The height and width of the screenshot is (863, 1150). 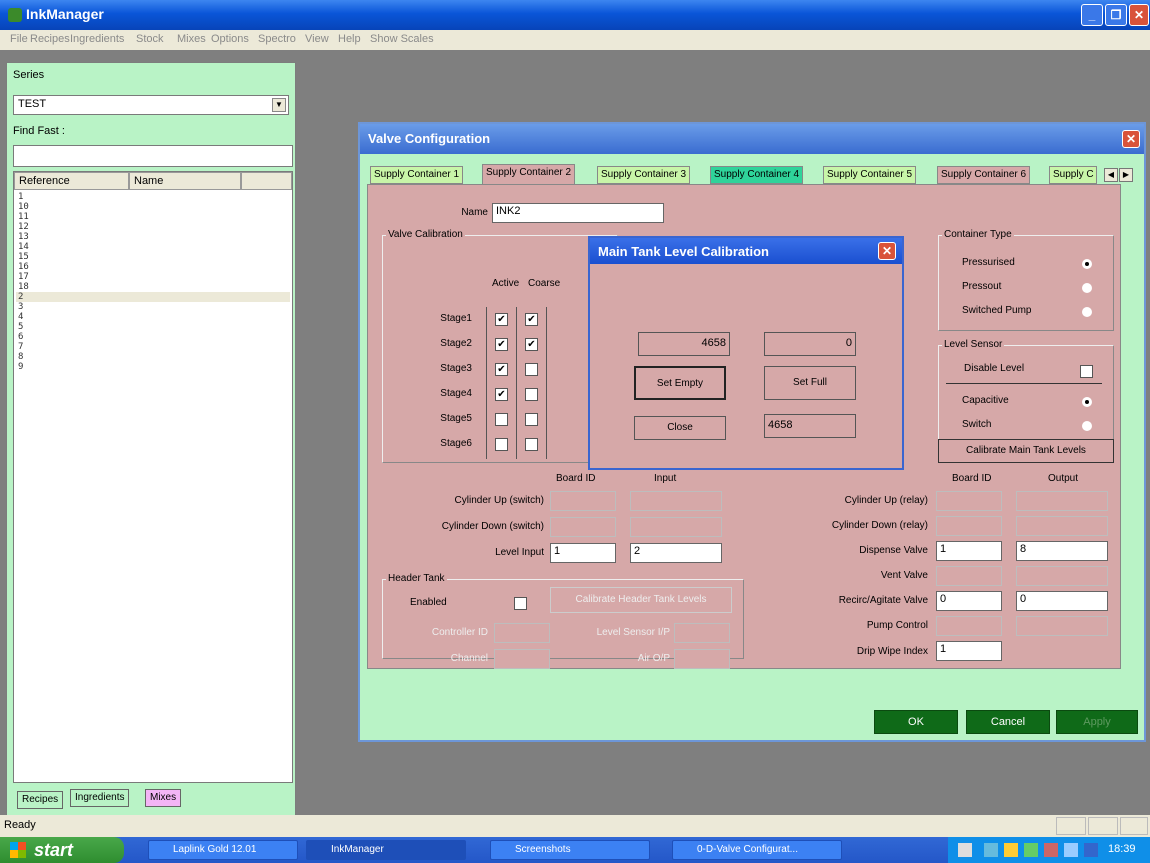 I want to click on apply-button: Apply, so click(x=1097, y=722).